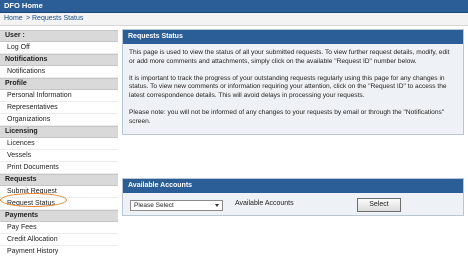 Image resolution: width=468 pixels, height=256 pixels. I want to click on sidebar-item-label: Request Status, so click(31, 203).